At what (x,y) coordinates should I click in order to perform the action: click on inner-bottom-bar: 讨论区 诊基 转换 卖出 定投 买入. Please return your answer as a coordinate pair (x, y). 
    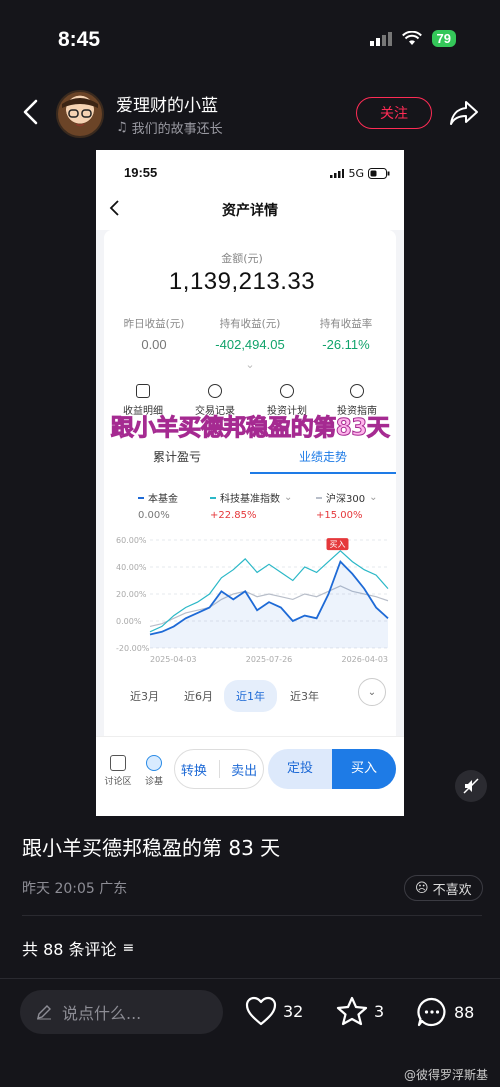
    Looking at the image, I should click on (250, 776).